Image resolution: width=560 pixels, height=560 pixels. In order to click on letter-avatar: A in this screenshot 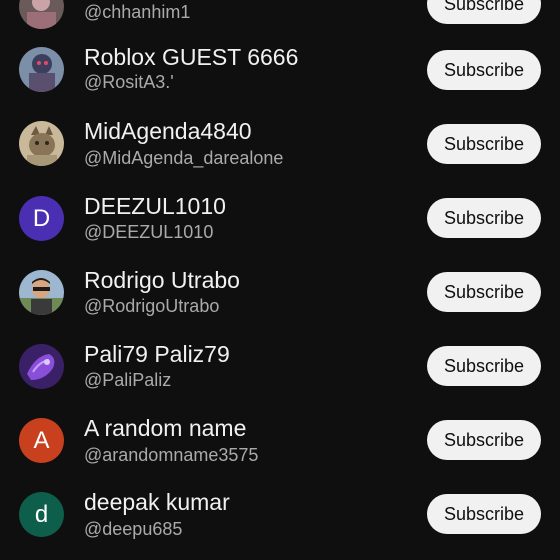, I will do `click(41, 440)`.